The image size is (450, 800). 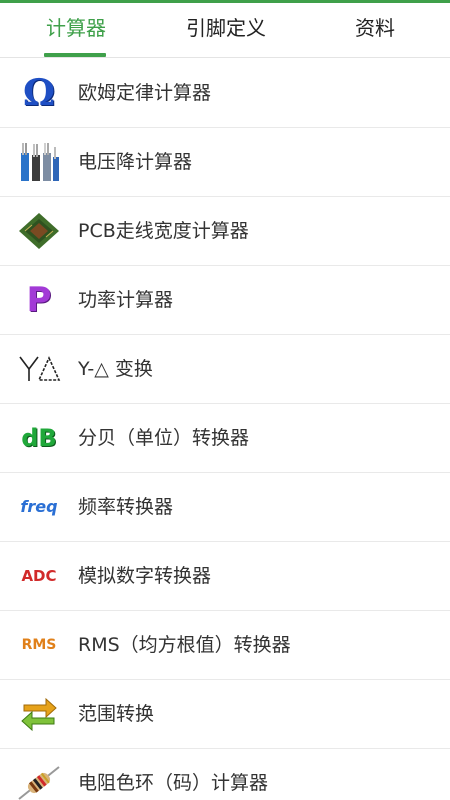 What do you see at coordinates (39, 714) in the screenshot?
I see `range-arrows-icon` at bounding box center [39, 714].